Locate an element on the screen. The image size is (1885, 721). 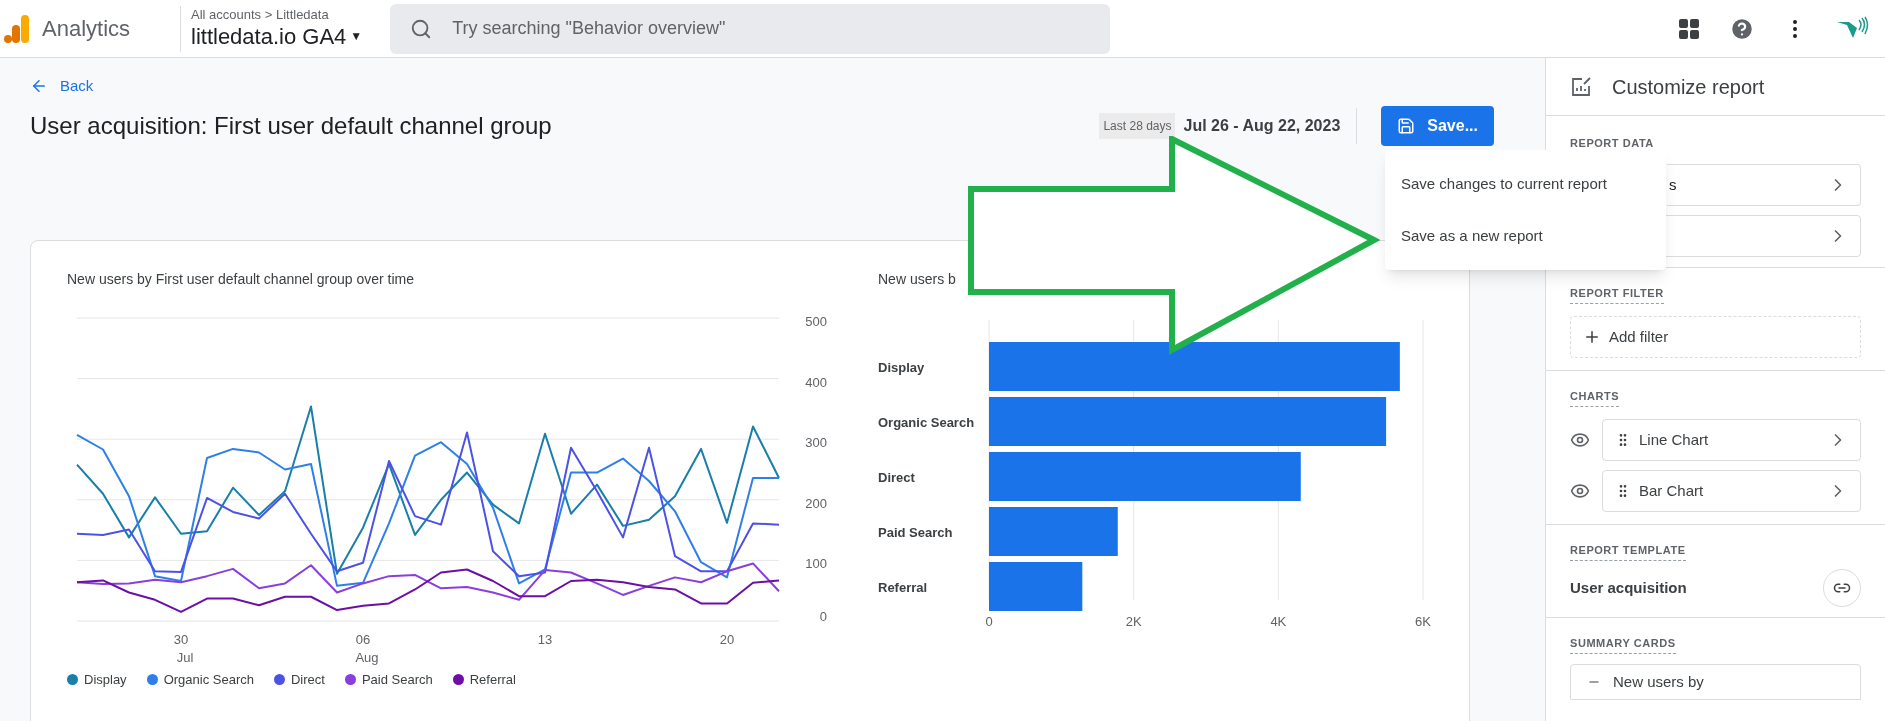
dimension-item: s is located at coordinates (1764, 185).